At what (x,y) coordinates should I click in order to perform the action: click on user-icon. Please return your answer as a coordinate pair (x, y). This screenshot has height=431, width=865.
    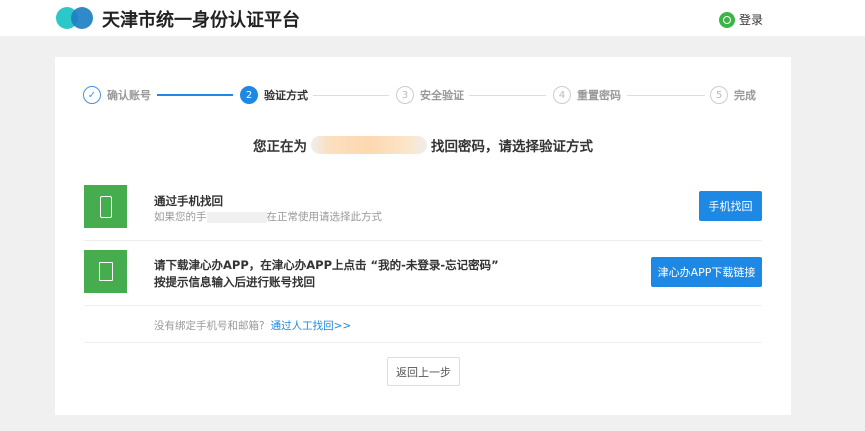
    Looking at the image, I should click on (727, 19).